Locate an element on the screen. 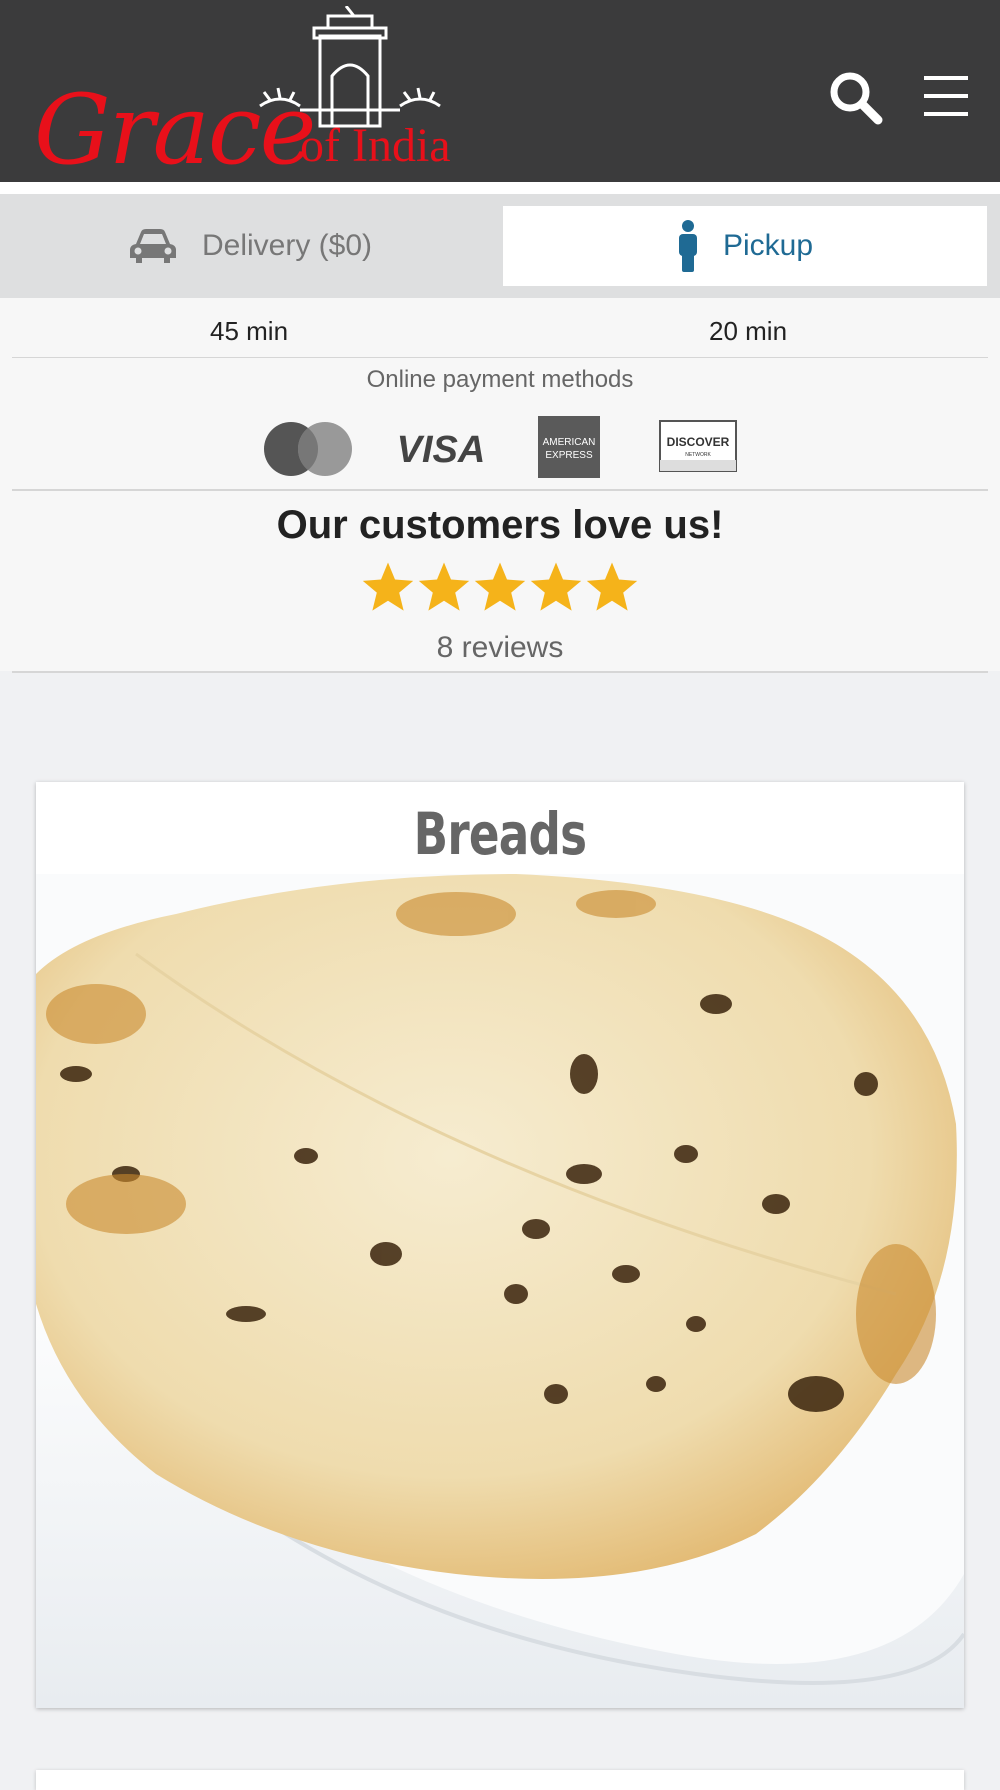  discover-text: DISCOVER is located at coordinates (698, 442).